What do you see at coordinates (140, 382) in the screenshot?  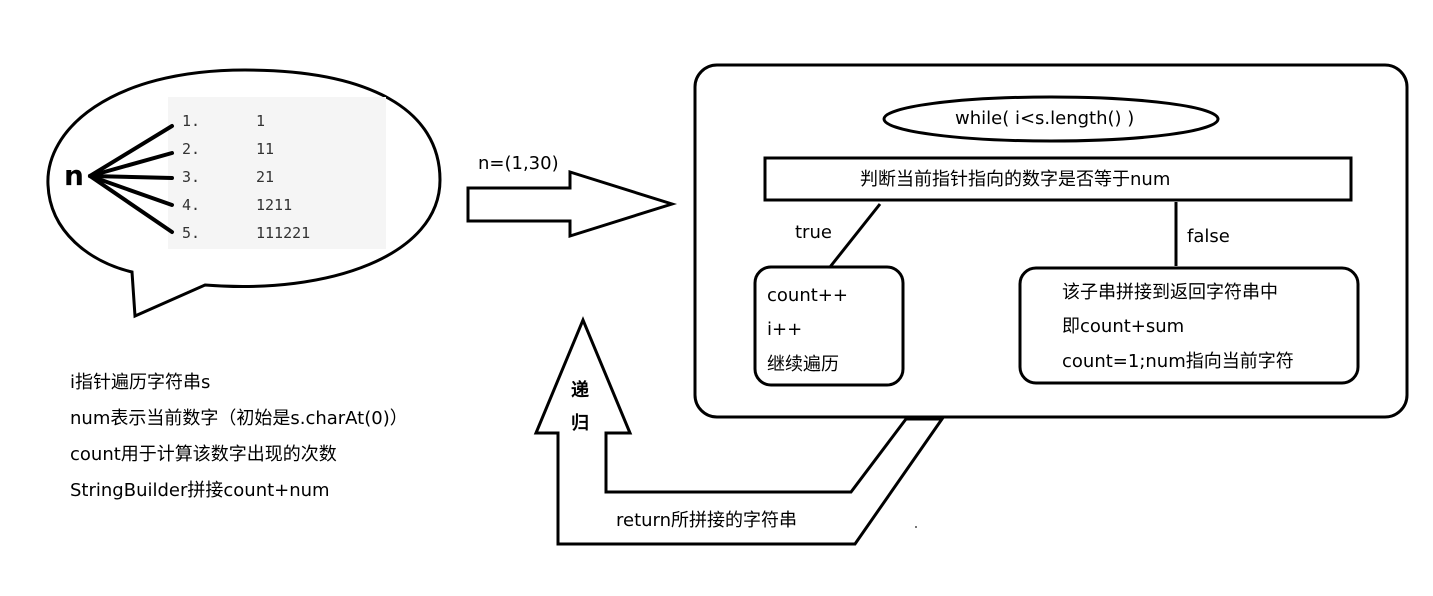 I see `note-1: i指针遍历字符串s` at bounding box center [140, 382].